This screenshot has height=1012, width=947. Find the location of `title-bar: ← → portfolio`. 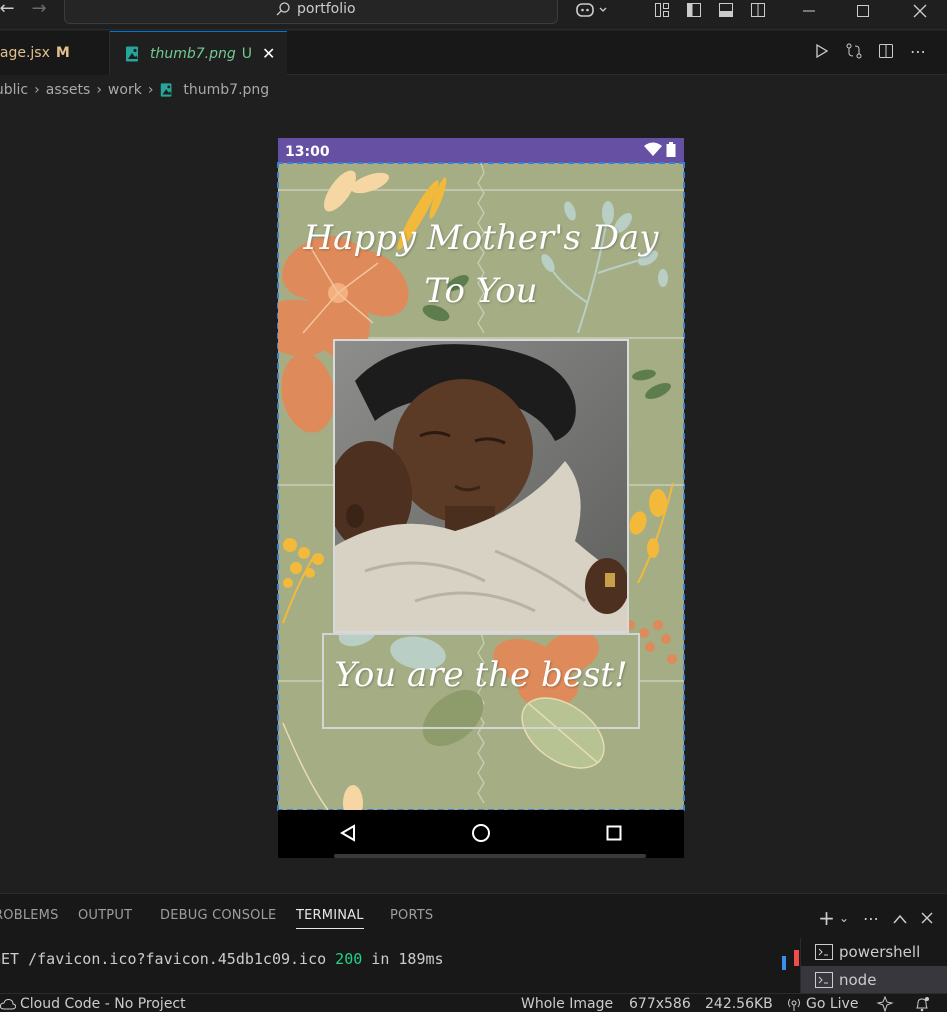

title-bar: ← → portfolio is located at coordinates (473, 15).